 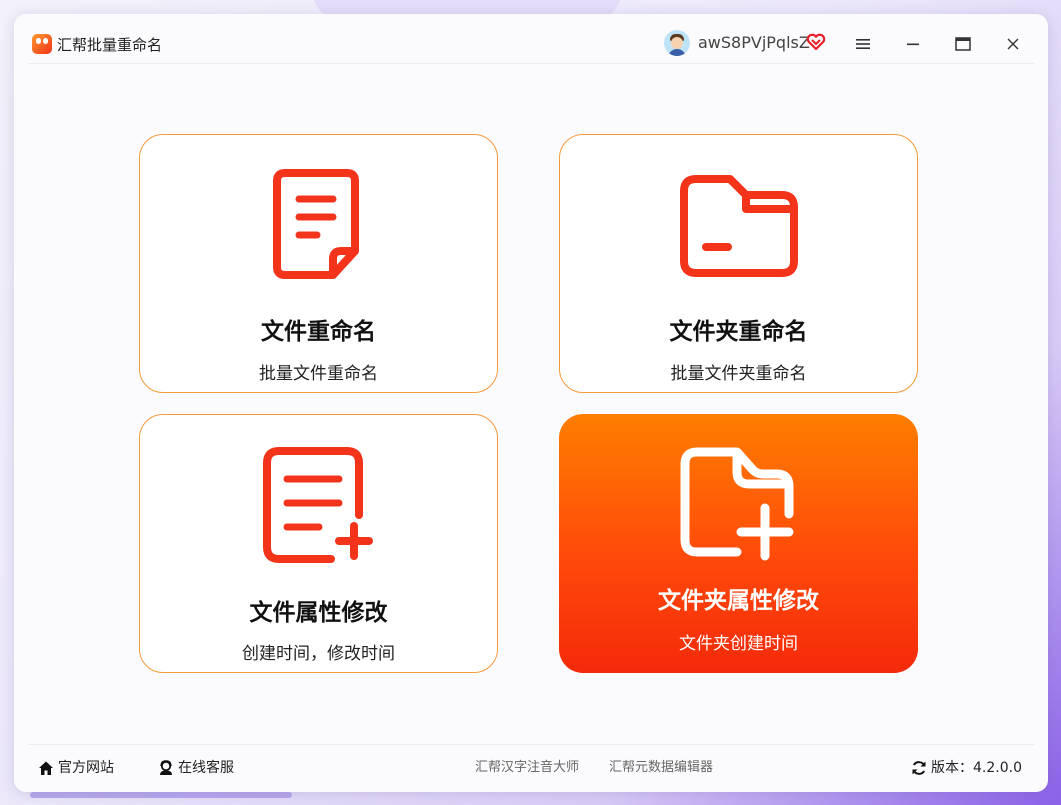 What do you see at coordinates (738, 332) in the screenshot?
I see `card-title: 文件夹重命名` at bounding box center [738, 332].